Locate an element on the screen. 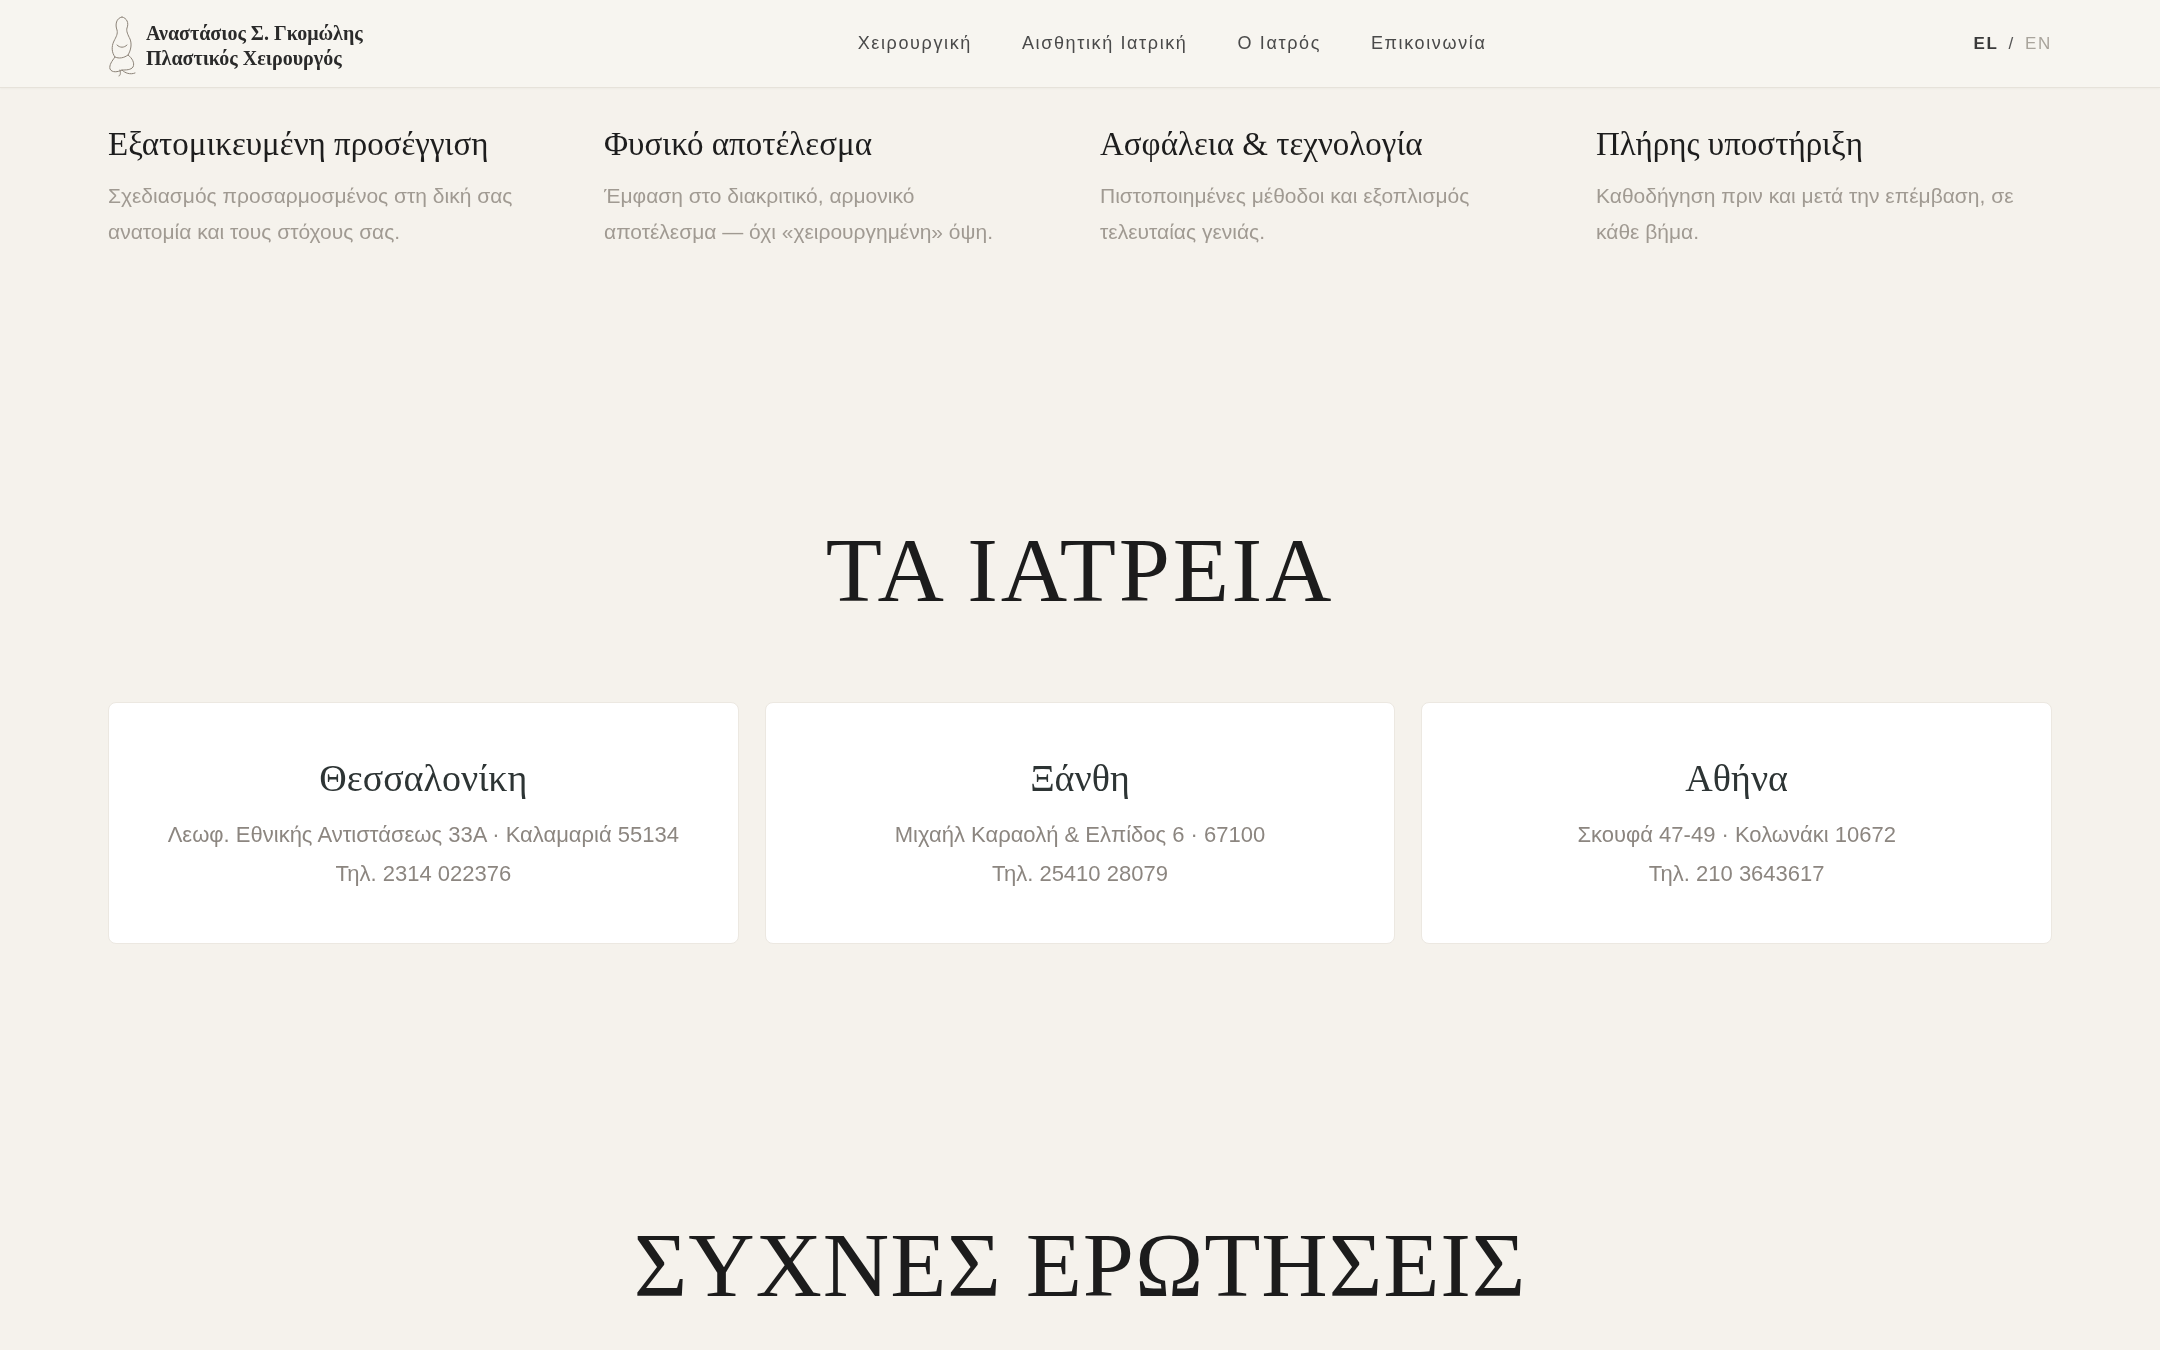 This screenshot has width=2160, height=1350. clinic-address: Μιχαήλ Καραολή & Ελπίδος 6 · 67100 is located at coordinates (1080, 835).